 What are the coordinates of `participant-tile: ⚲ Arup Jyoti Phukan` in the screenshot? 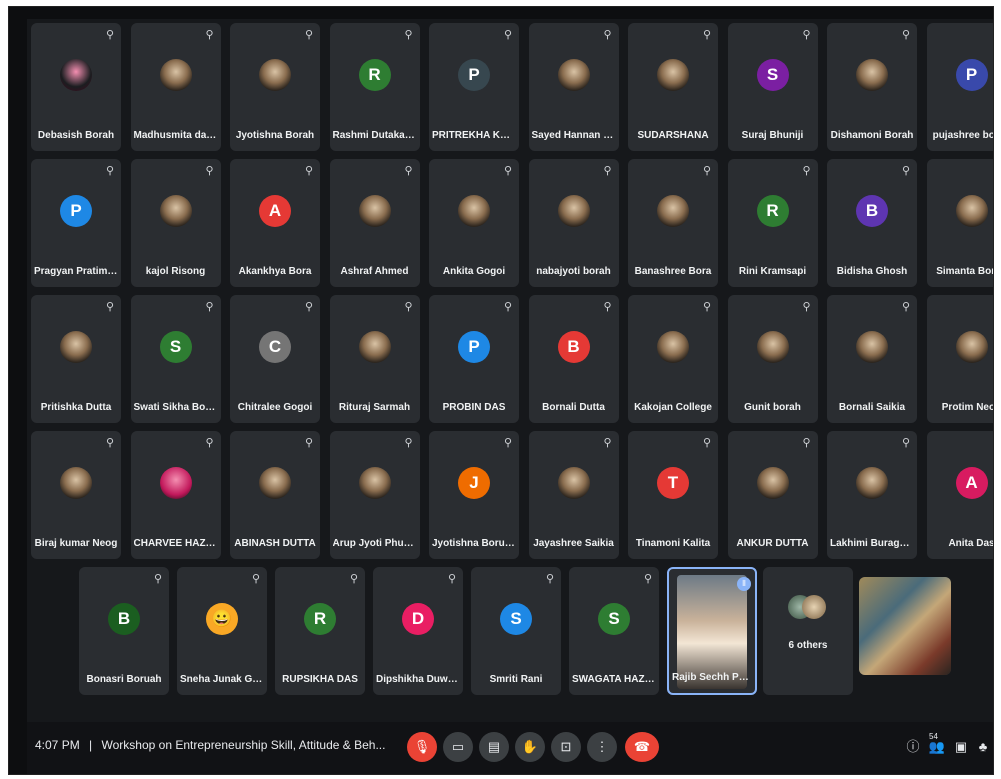 It's located at (374, 495).